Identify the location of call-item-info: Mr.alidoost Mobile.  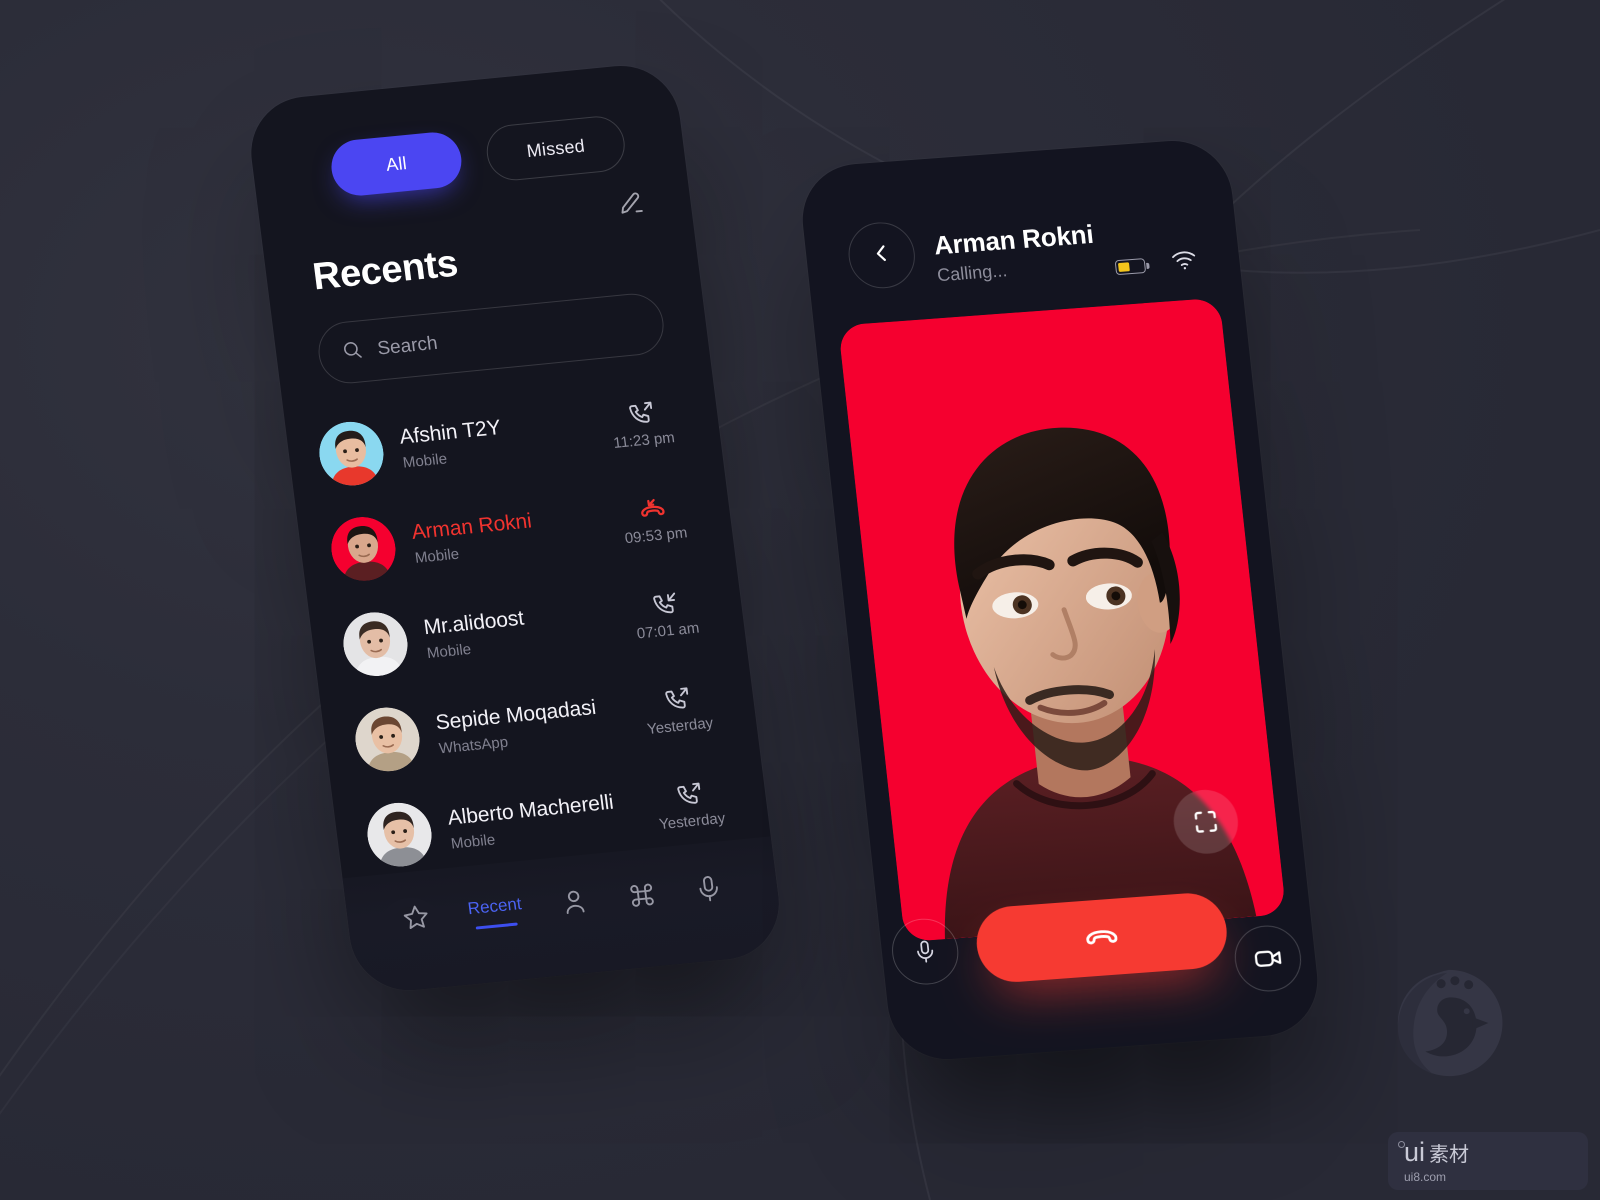
(518, 630).